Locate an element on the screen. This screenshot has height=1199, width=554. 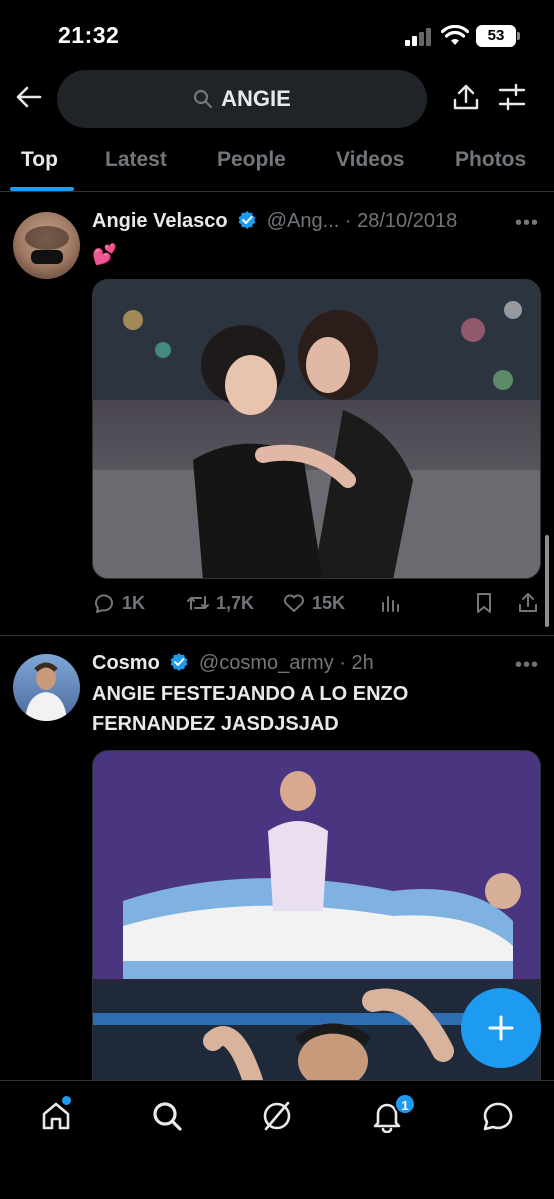
tab-videos: Videos is located at coordinates (370, 160).